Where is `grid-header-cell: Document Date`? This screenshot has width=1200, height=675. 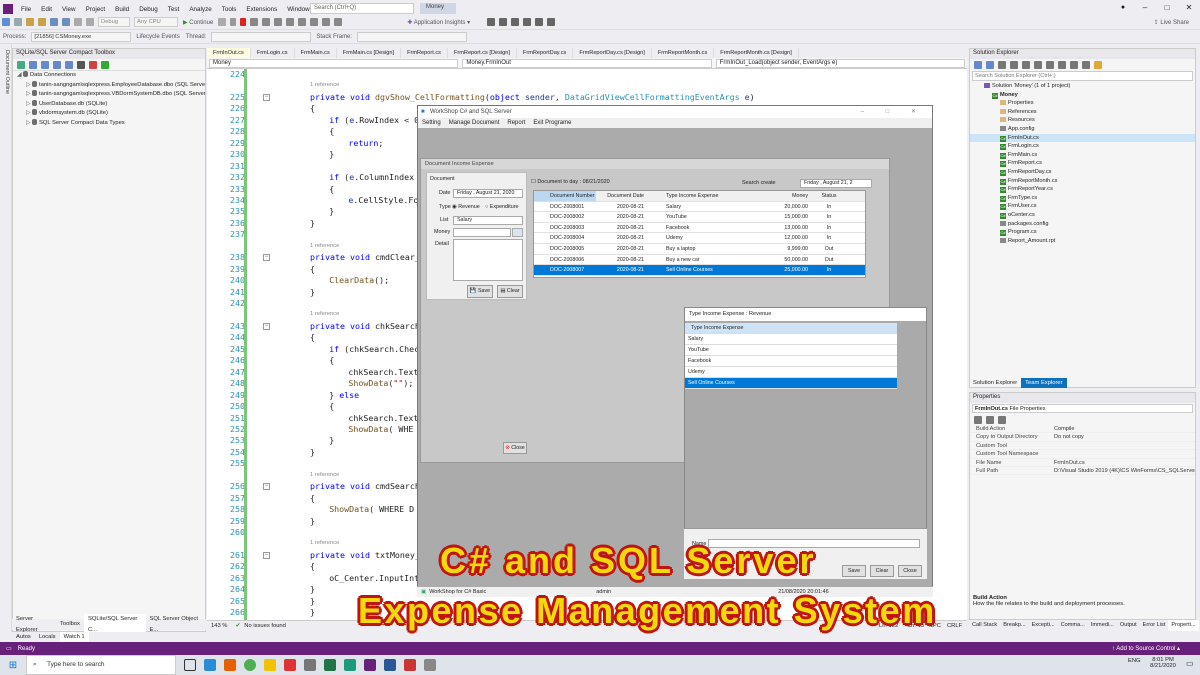
grid-header-cell: Document Date is located at coordinates (628, 196).